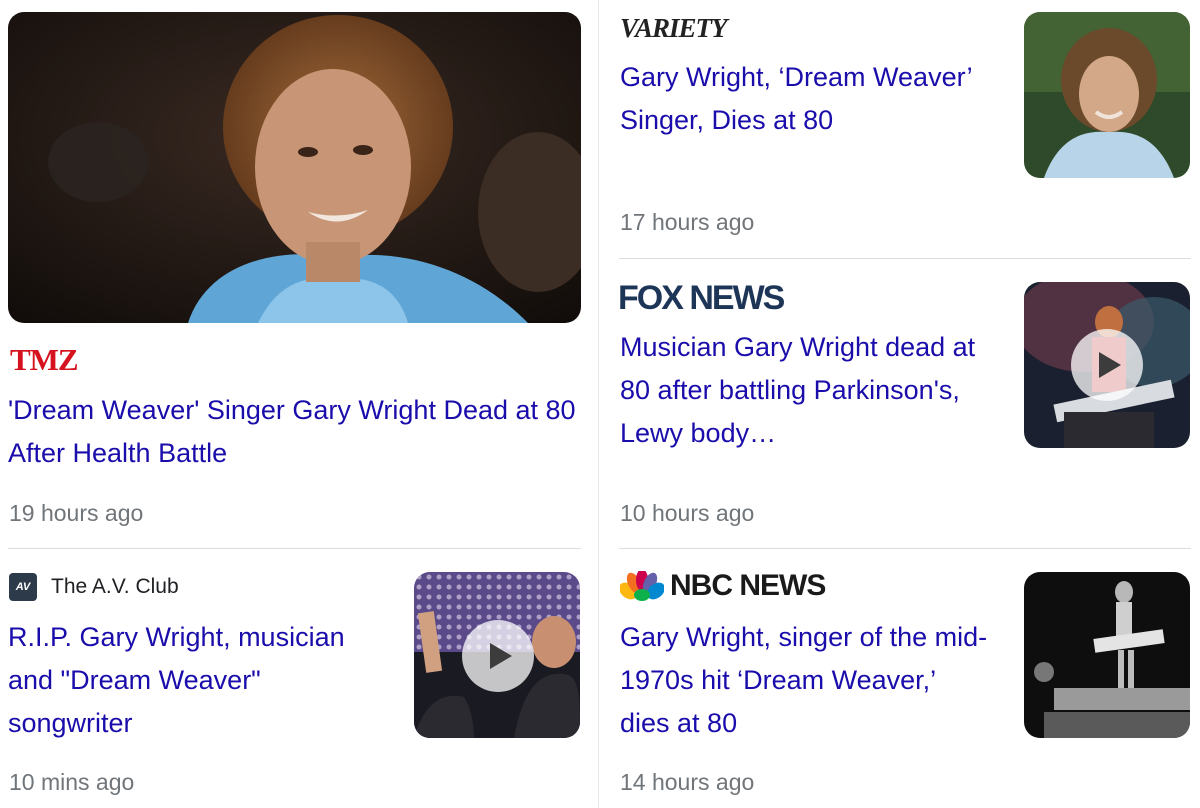 The width and height of the screenshot is (1200, 808). Describe the element at coordinates (723, 586) in the screenshot. I see `source-logo-nbcnews: NBC NEWS` at that location.